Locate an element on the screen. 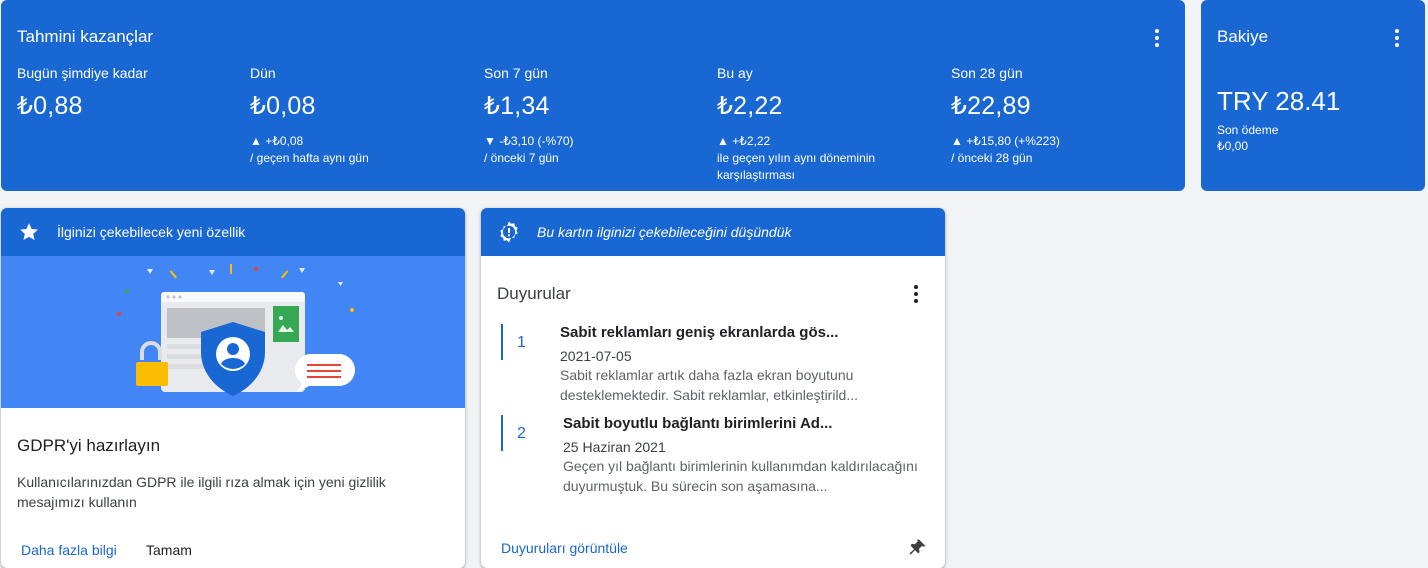  metric-change: ▲ +₺15,80 (+%223) is located at coordinates (1005, 141).